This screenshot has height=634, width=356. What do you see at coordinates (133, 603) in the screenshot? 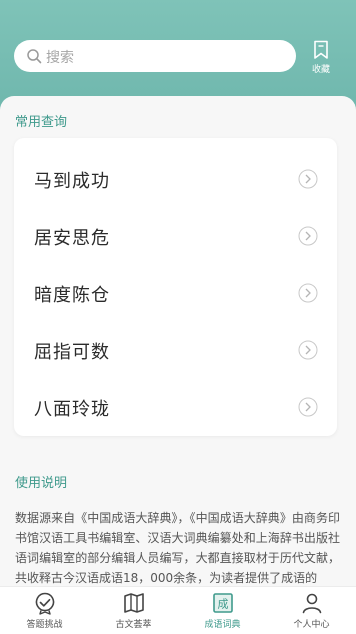
I see `map-icon` at bounding box center [133, 603].